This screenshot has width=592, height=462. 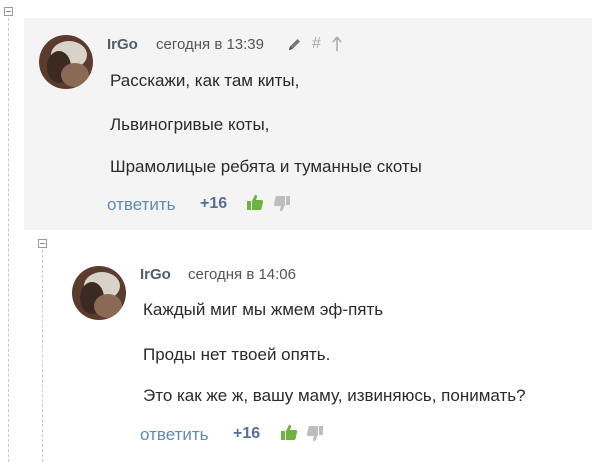 What do you see at coordinates (263, 309) in the screenshot?
I see `comment-text-line: Каждый миг мы жмем эф-пять` at bounding box center [263, 309].